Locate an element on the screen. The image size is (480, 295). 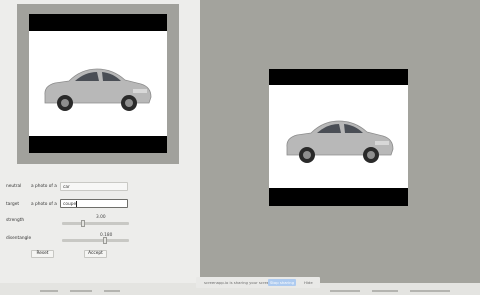
text-cursor is located at coordinates (76, 204).